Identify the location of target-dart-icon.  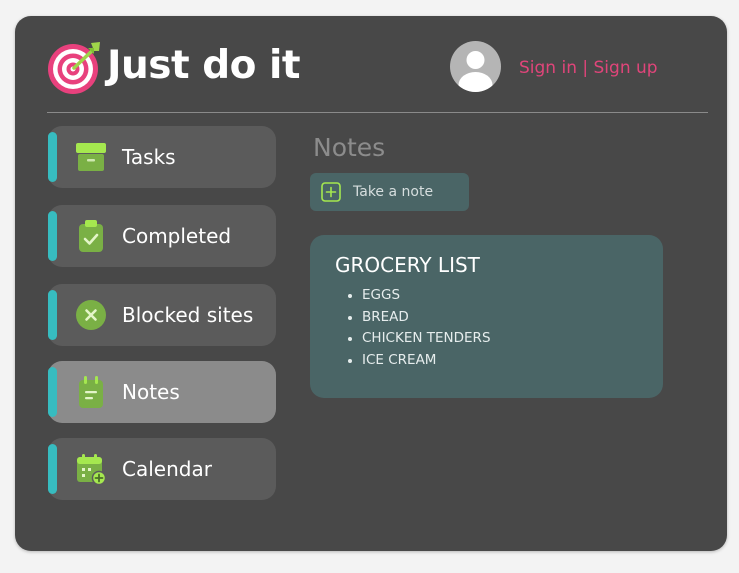
(74, 68).